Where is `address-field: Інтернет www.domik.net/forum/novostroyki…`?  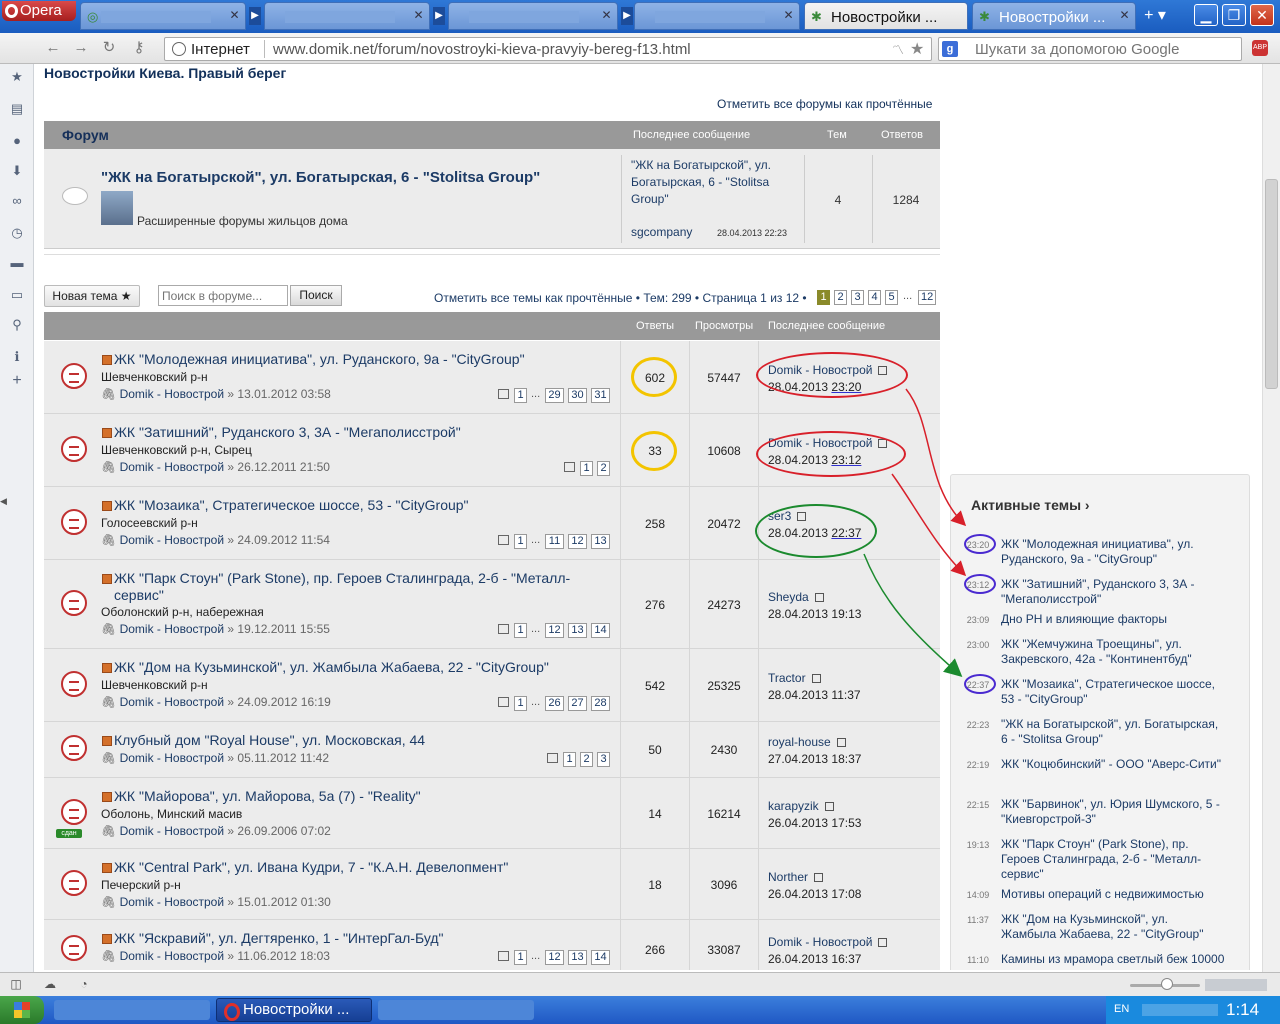 address-field: Інтернет www.domik.net/forum/novostroyki… is located at coordinates (548, 49).